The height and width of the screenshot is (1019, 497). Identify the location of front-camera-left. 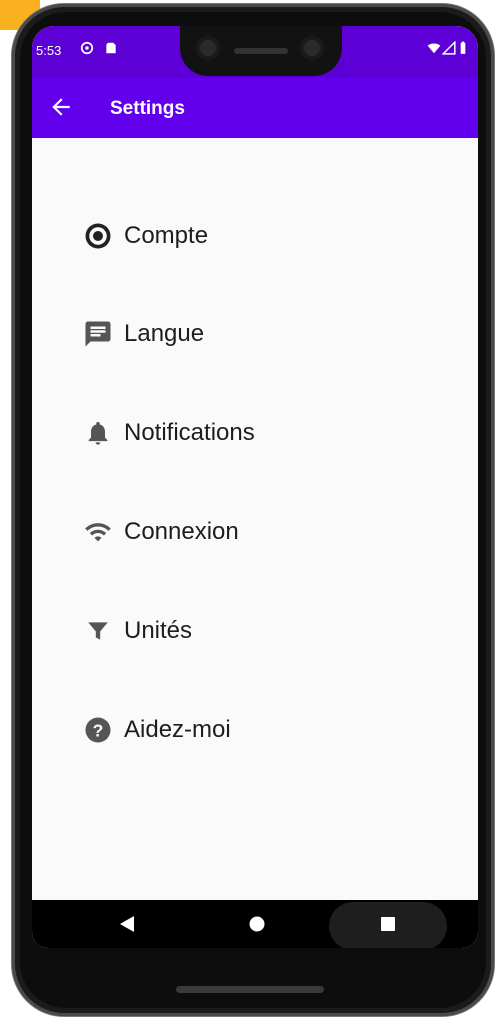
(208, 48).